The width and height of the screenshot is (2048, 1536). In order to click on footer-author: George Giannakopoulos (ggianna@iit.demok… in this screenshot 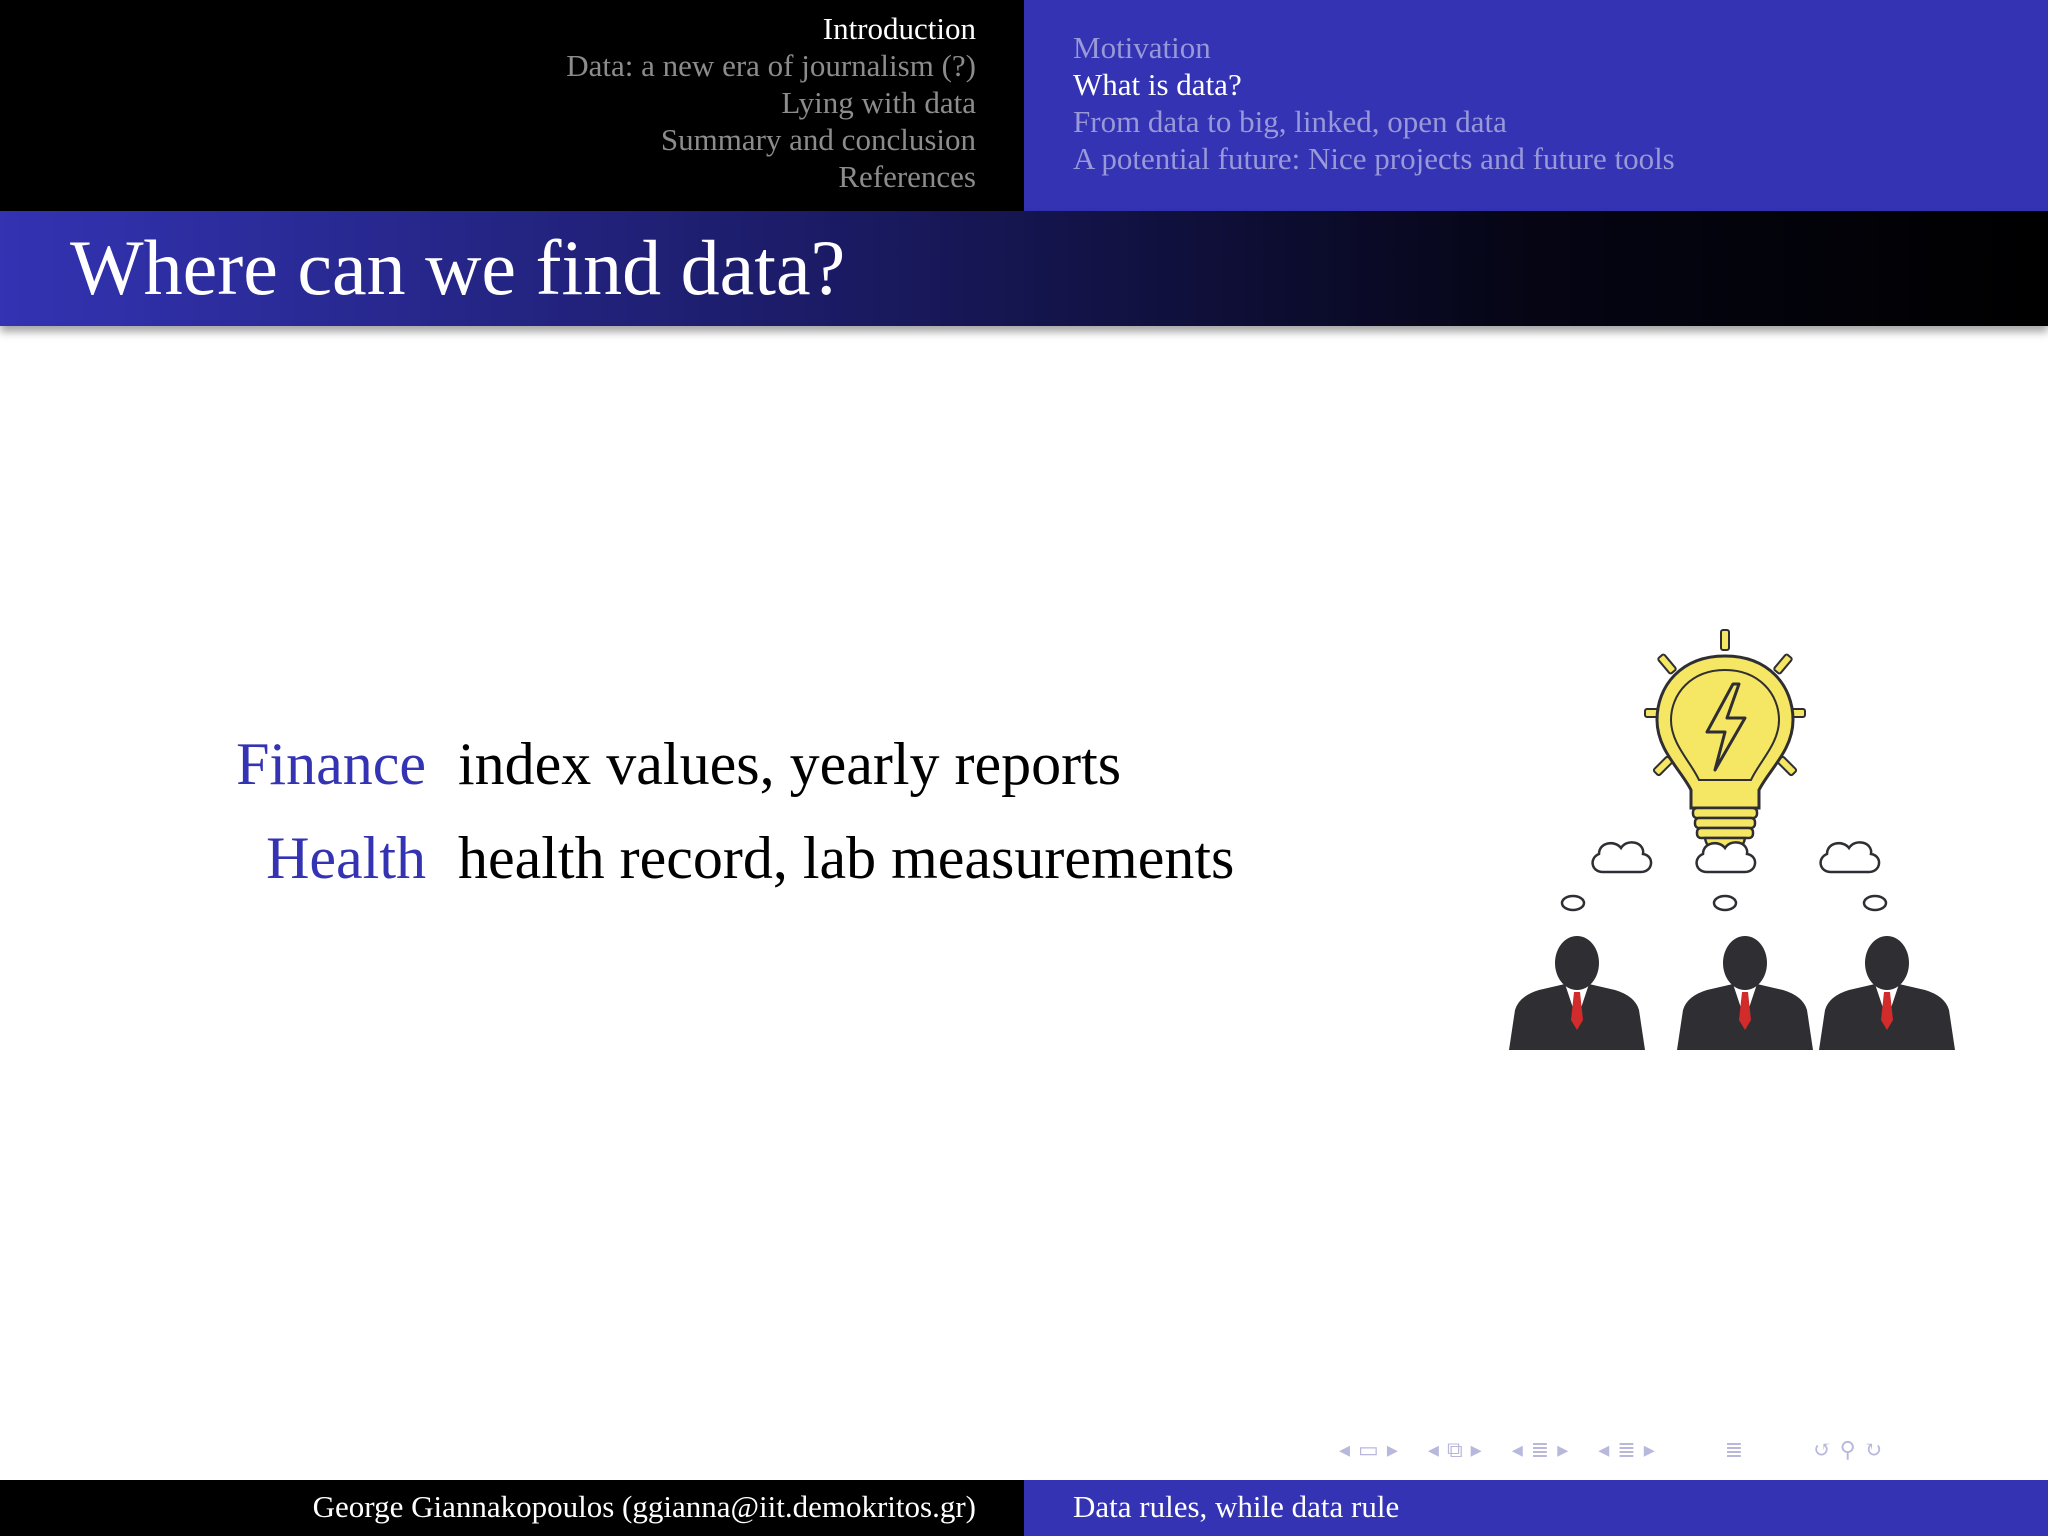, I will do `click(644, 1506)`.